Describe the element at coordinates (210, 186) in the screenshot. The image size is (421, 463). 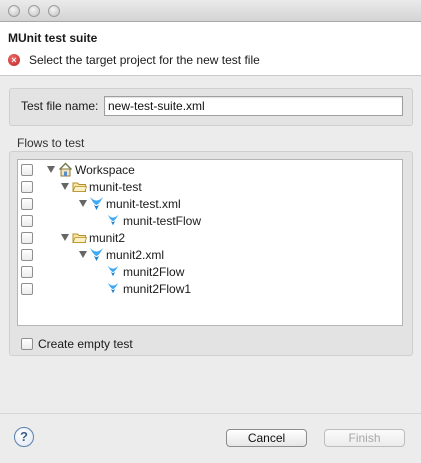
I see `tree-row-munit-test: munit-test` at that location.